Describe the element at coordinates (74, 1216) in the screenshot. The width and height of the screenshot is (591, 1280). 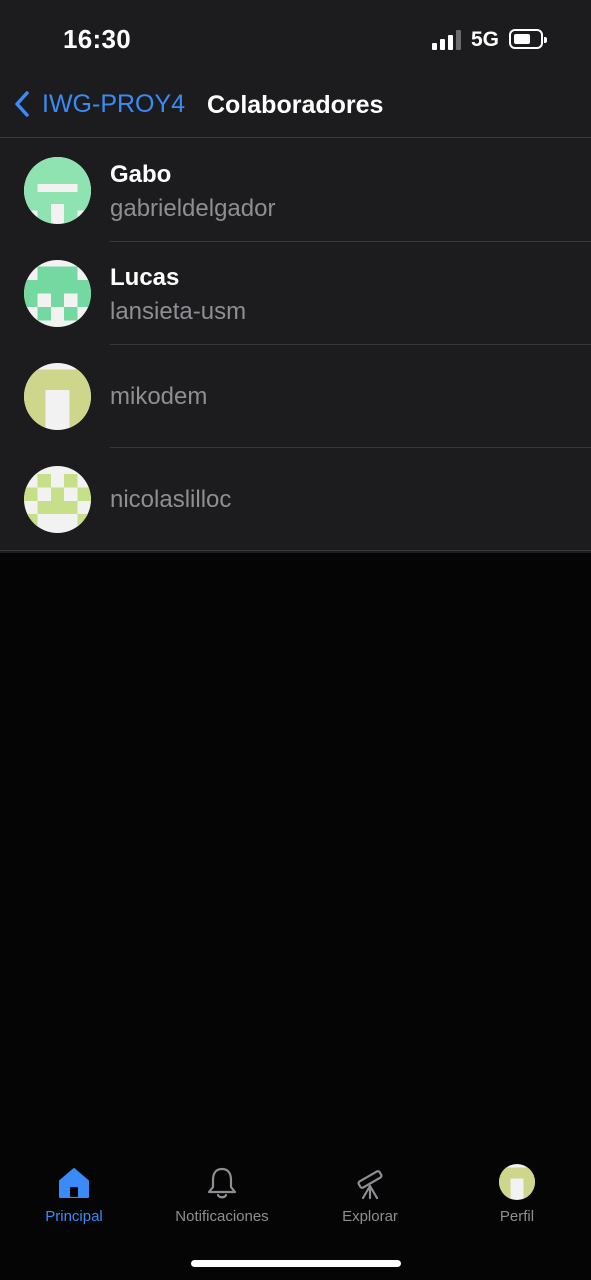
I see `tab-label: Principal` at that location.